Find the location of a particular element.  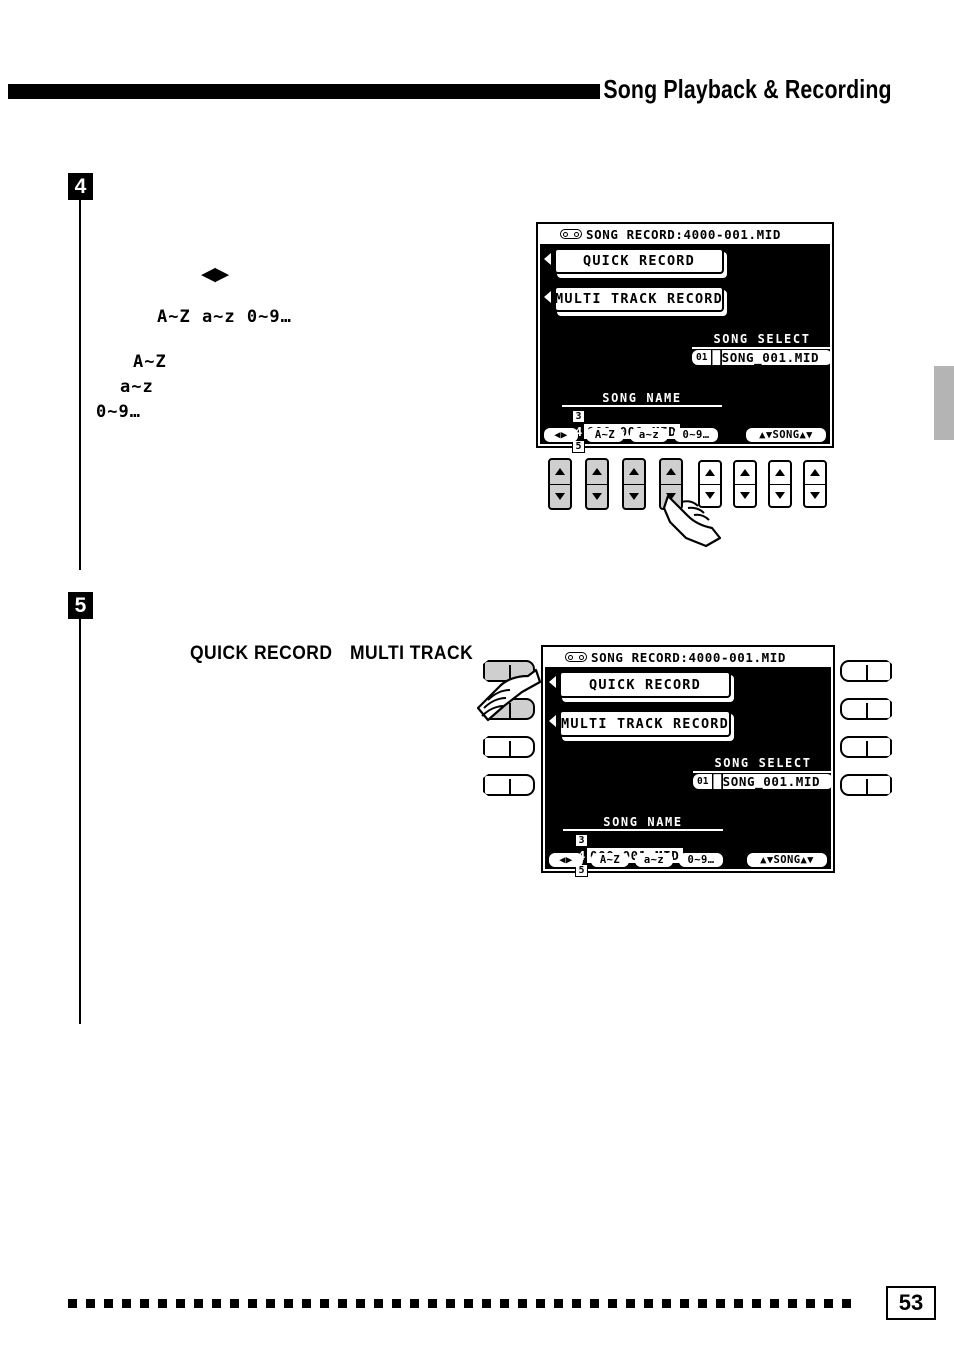

lcd-function-row-2: ◀▶ A~Z a~z 0~9… ▲▼SONG▲▼ is located at coordinates (688, 860).